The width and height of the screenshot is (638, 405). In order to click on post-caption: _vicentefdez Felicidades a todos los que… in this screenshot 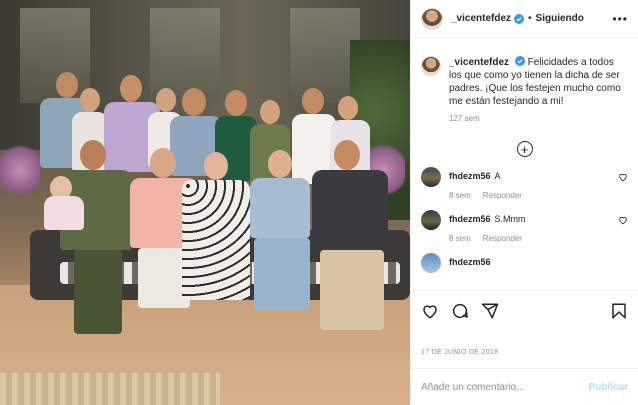, I will do `click(524, 73)`.